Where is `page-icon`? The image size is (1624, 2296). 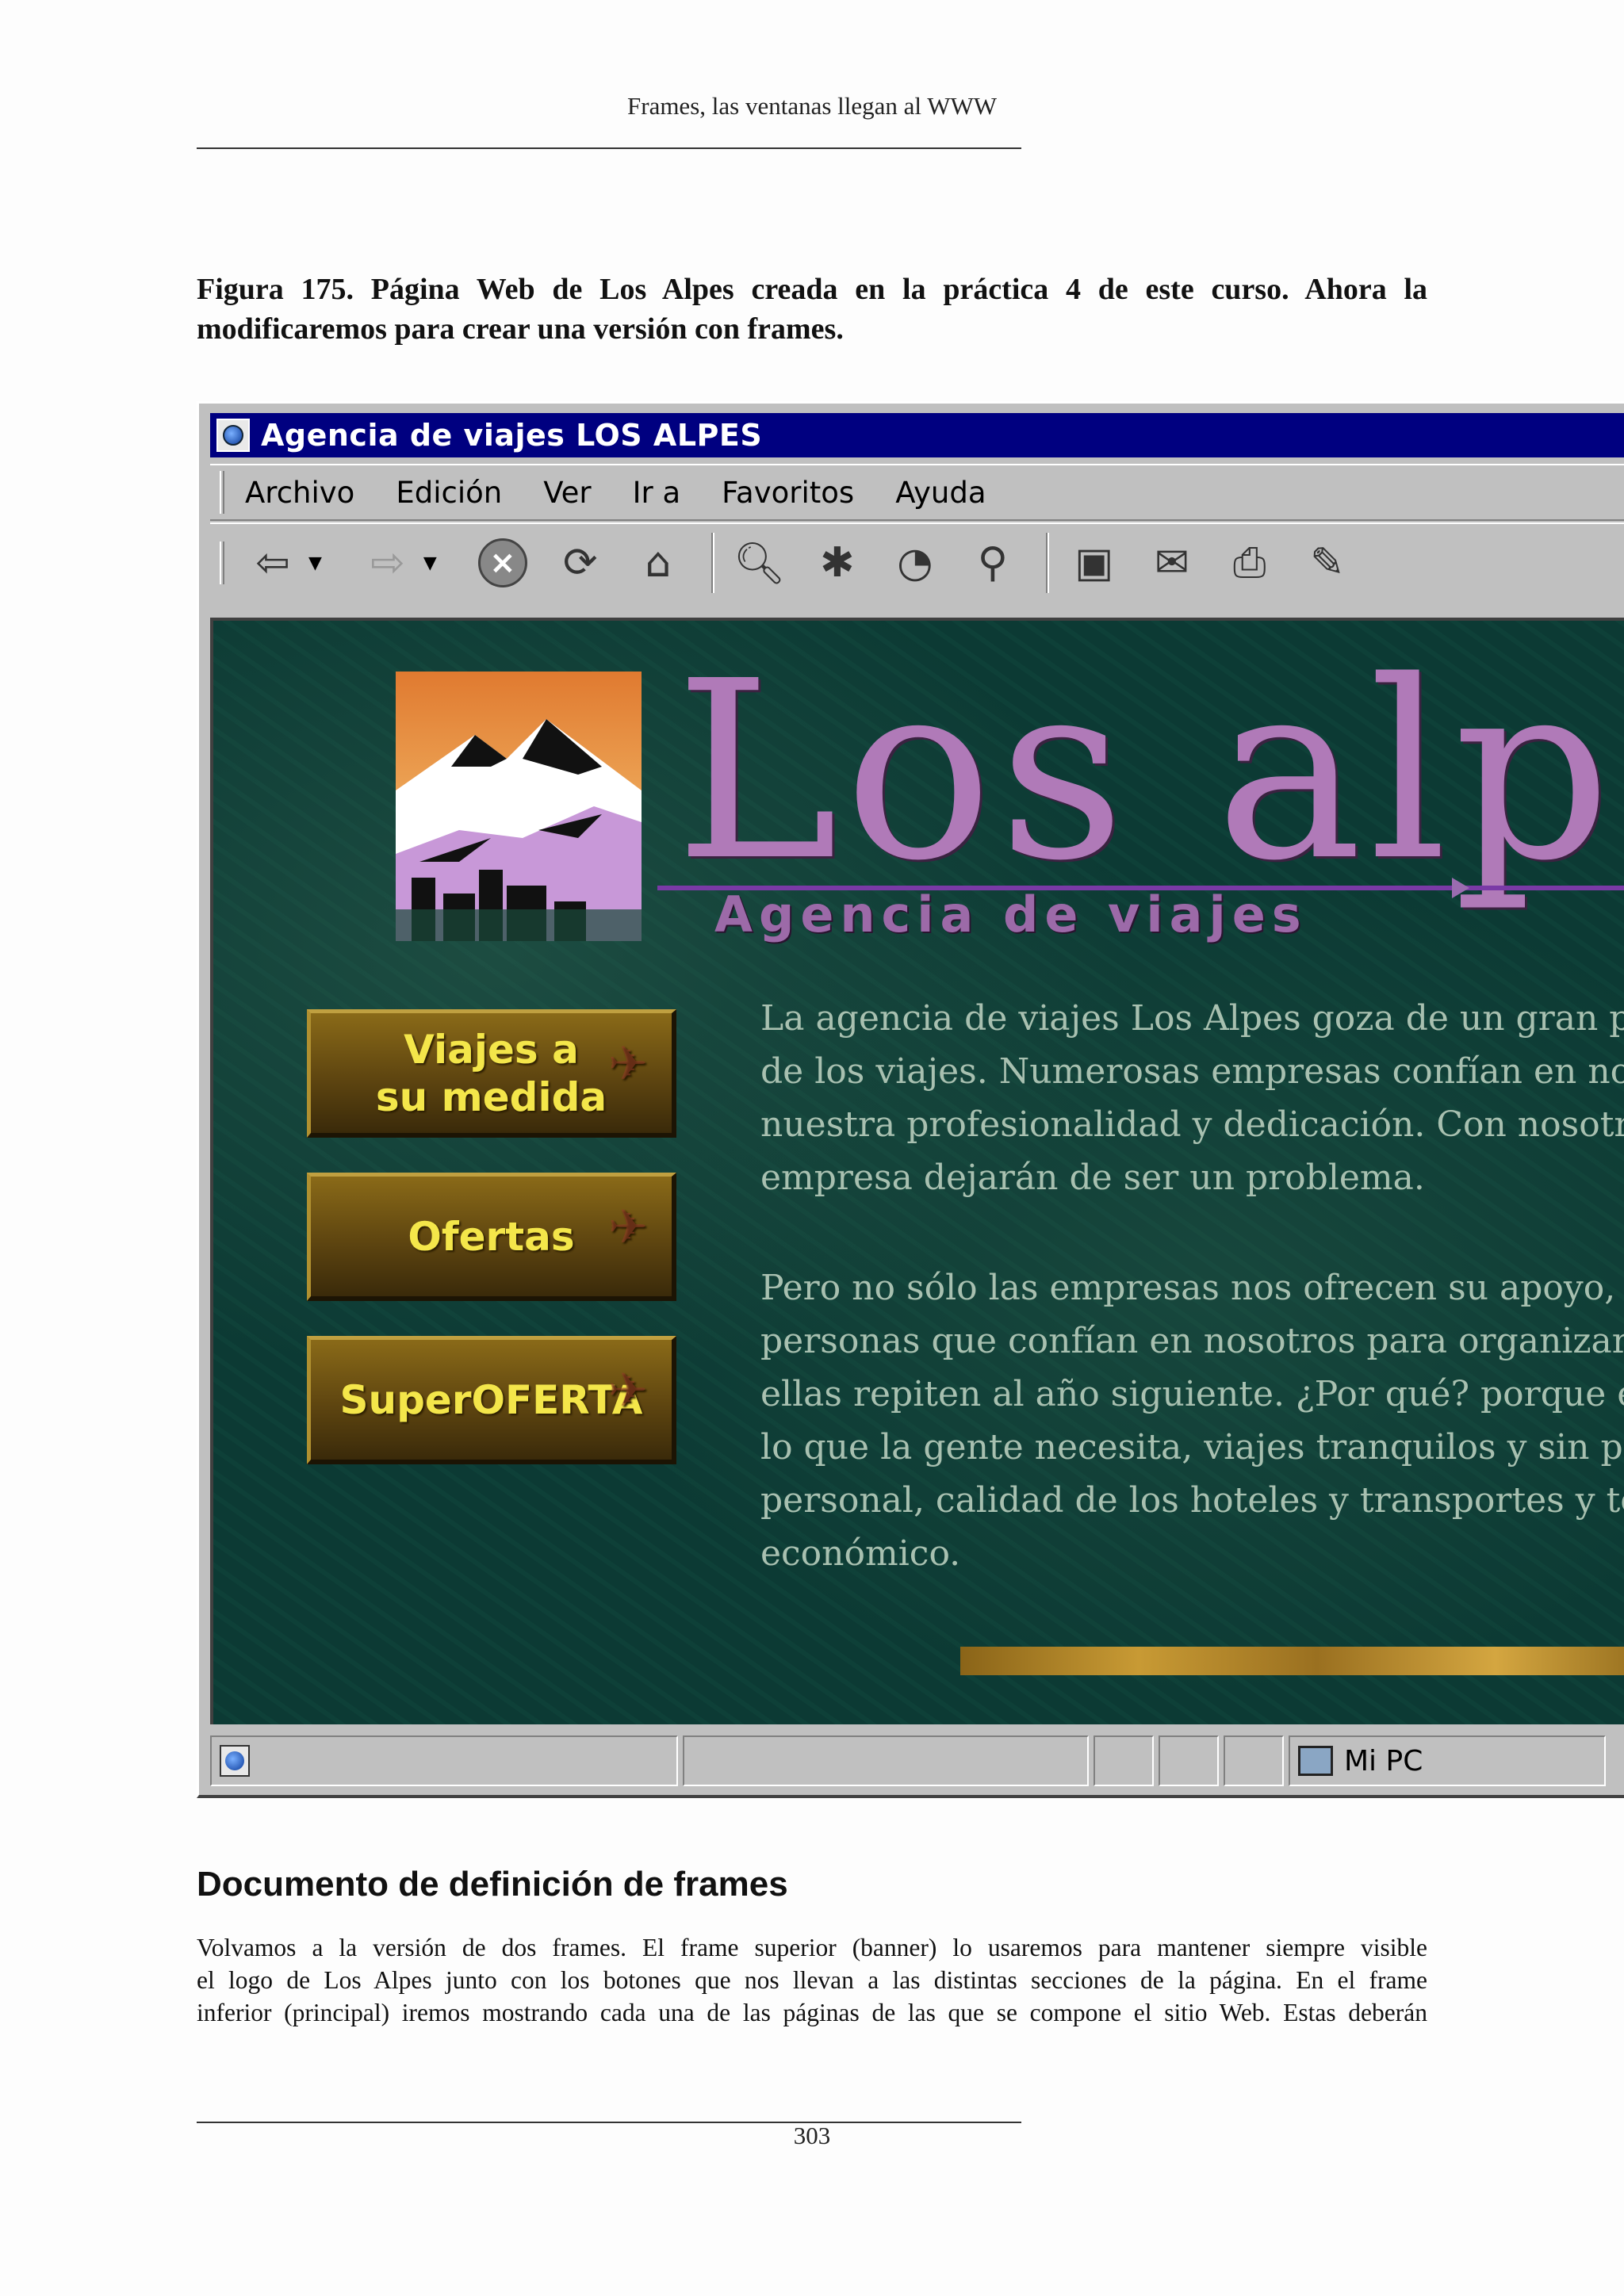
page-icon is located at coordinates (235, 1761).